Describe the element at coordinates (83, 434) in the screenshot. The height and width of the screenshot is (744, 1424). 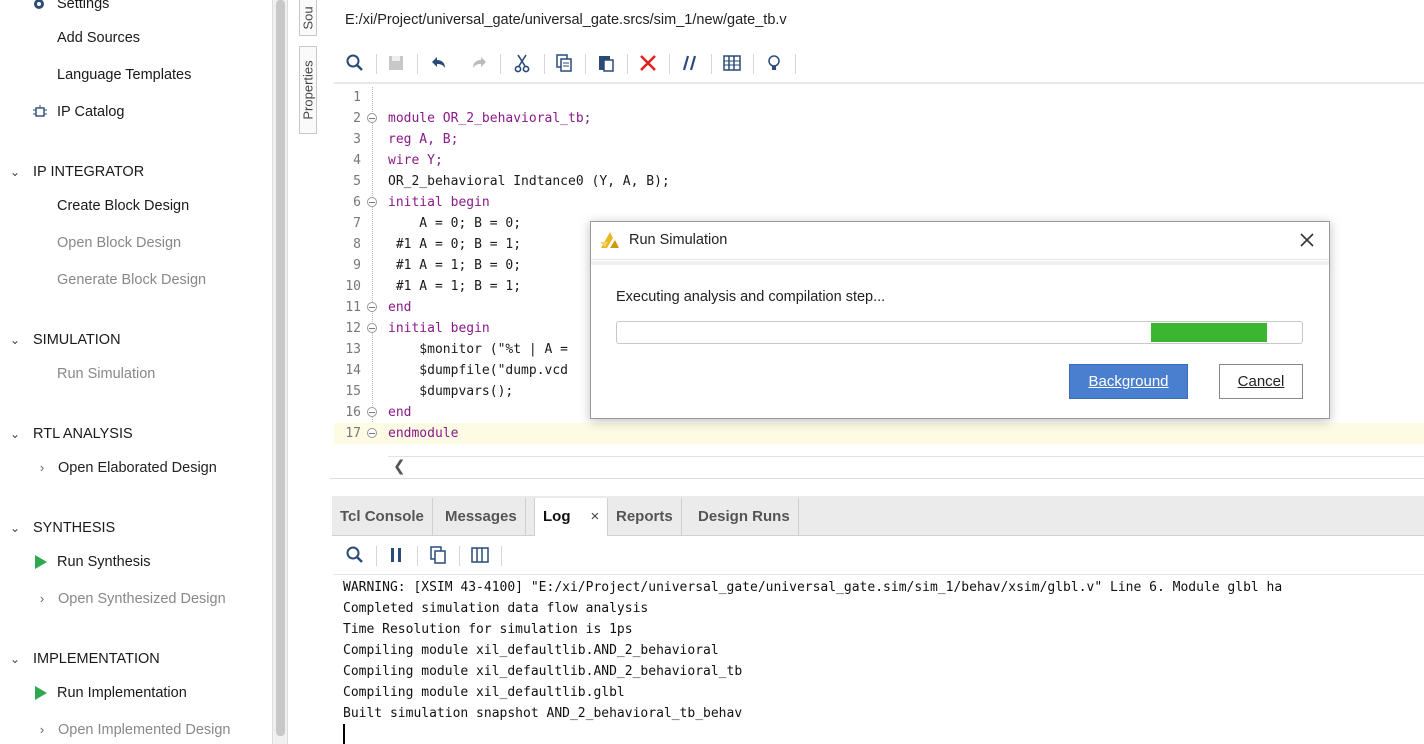
I see `section-header-label: RTL ANALYSIS` at that location.